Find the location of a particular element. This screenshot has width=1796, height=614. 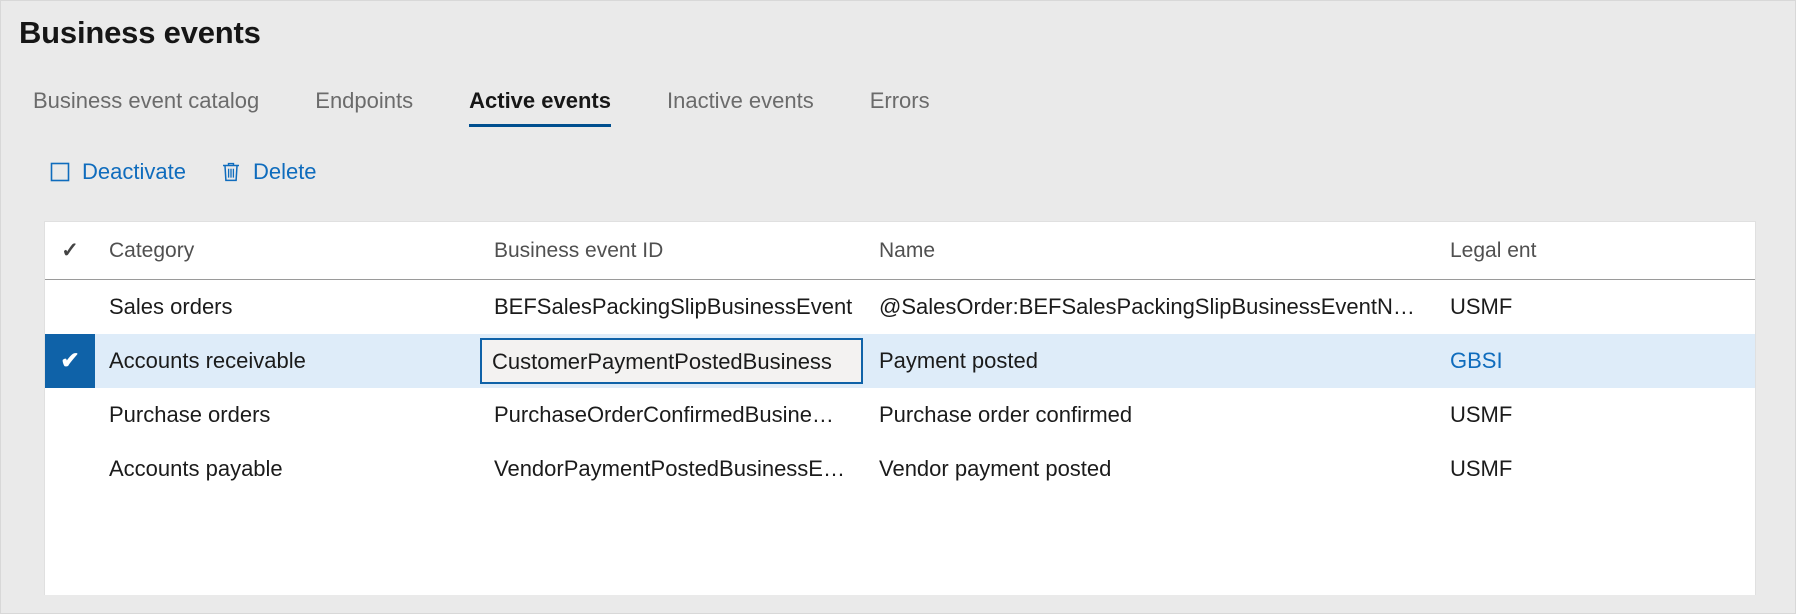

cell-name: Purchase order confirmed is located at coordinates (1152, 415).